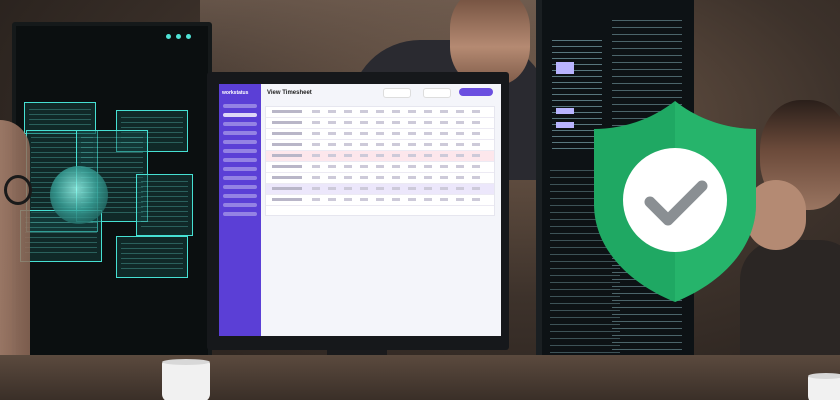  I want to click on table-header-row, so click(380, 112).